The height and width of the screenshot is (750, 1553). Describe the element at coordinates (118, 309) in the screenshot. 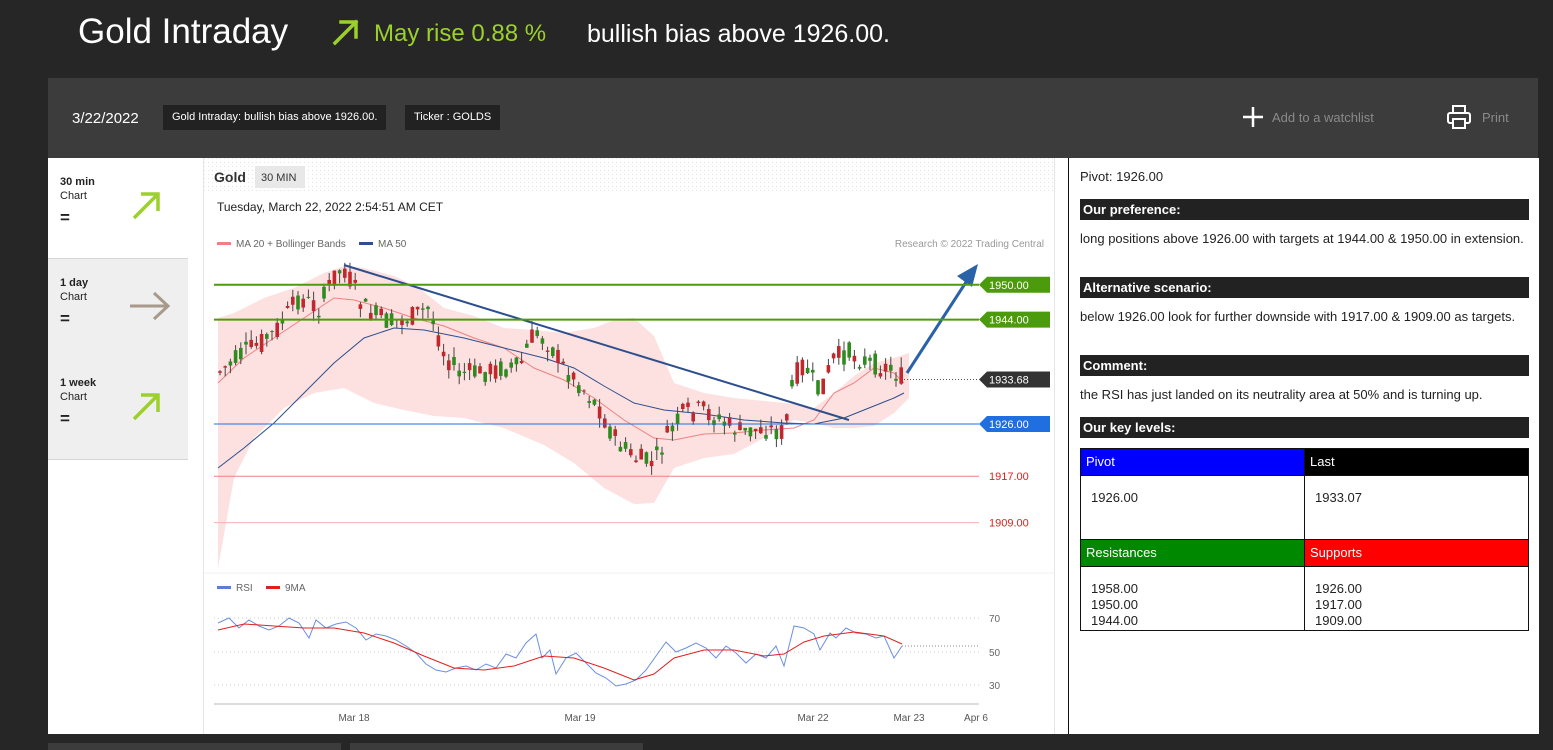

I see `timeframe-1day: 1 day Chart =` at that location.